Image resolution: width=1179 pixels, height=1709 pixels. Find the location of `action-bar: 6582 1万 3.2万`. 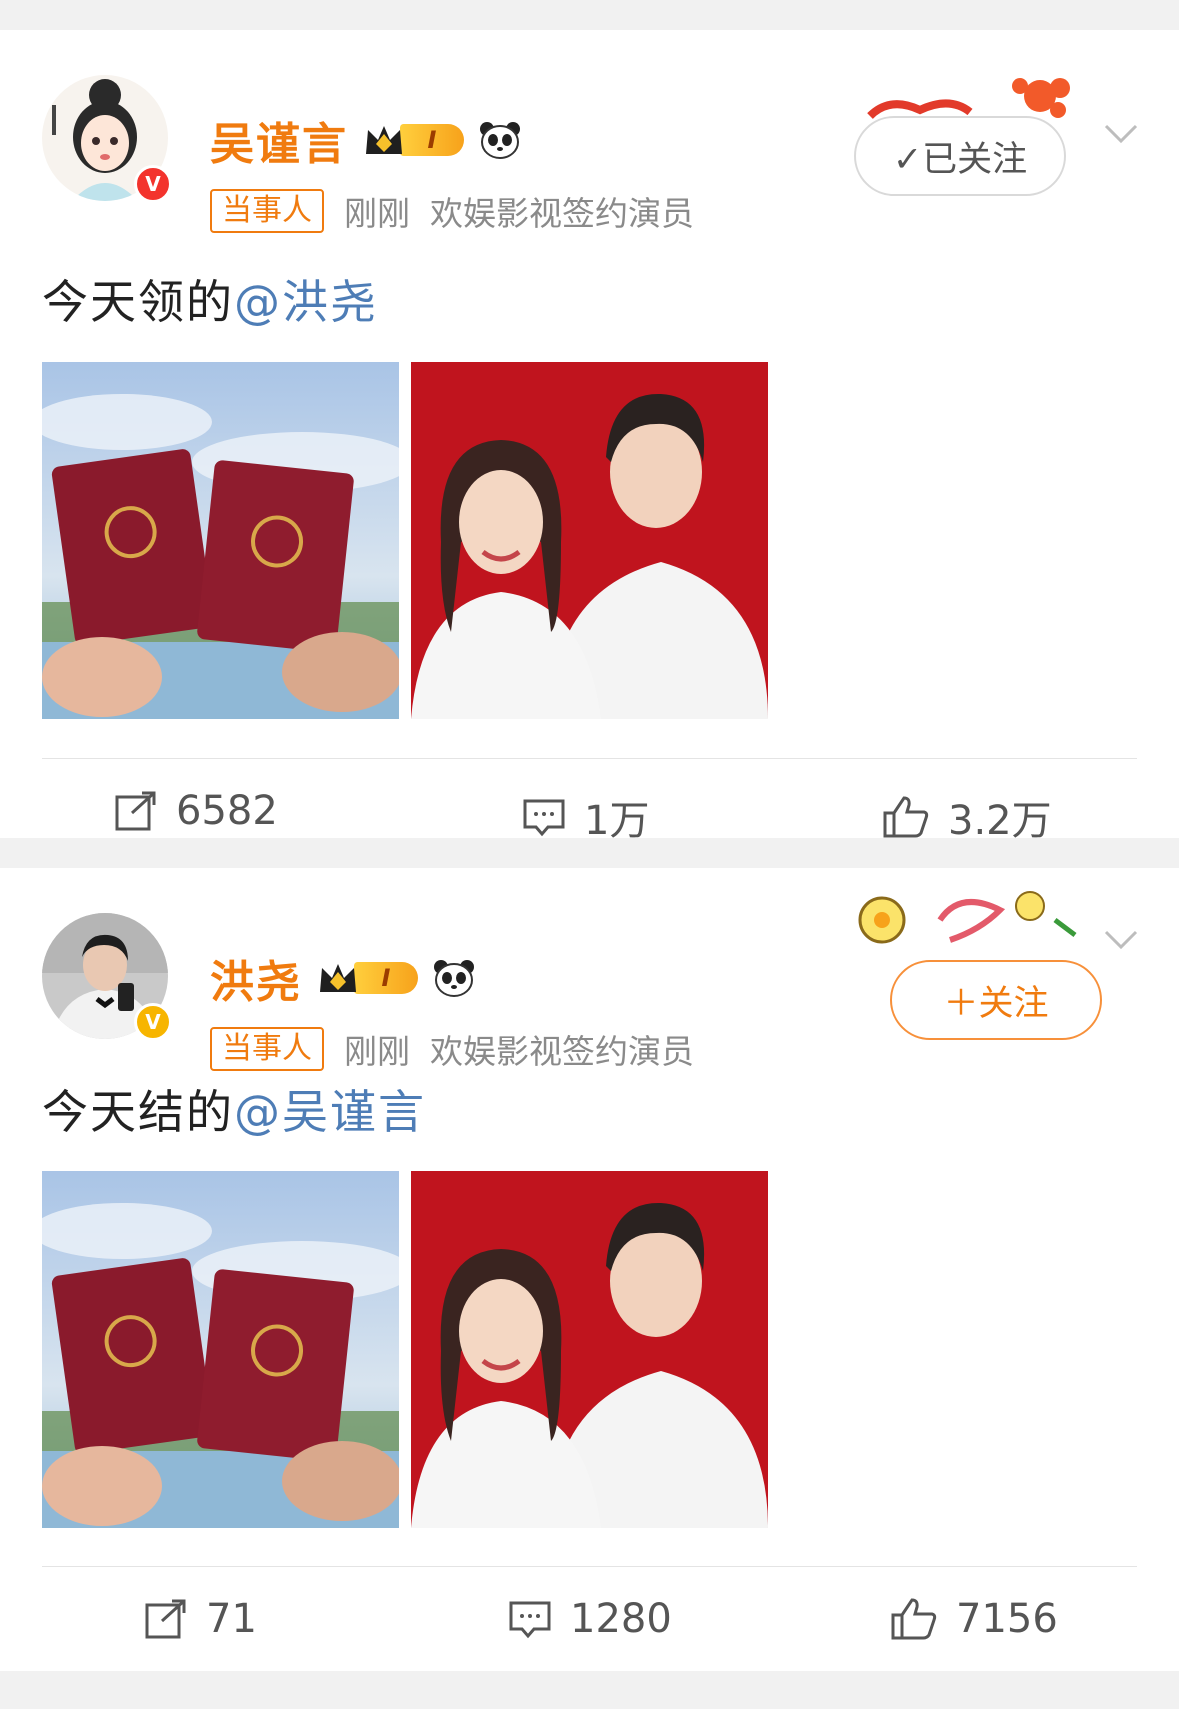

action-bar: 6582 1万 3.2万 is located at coordinates (589, 812).